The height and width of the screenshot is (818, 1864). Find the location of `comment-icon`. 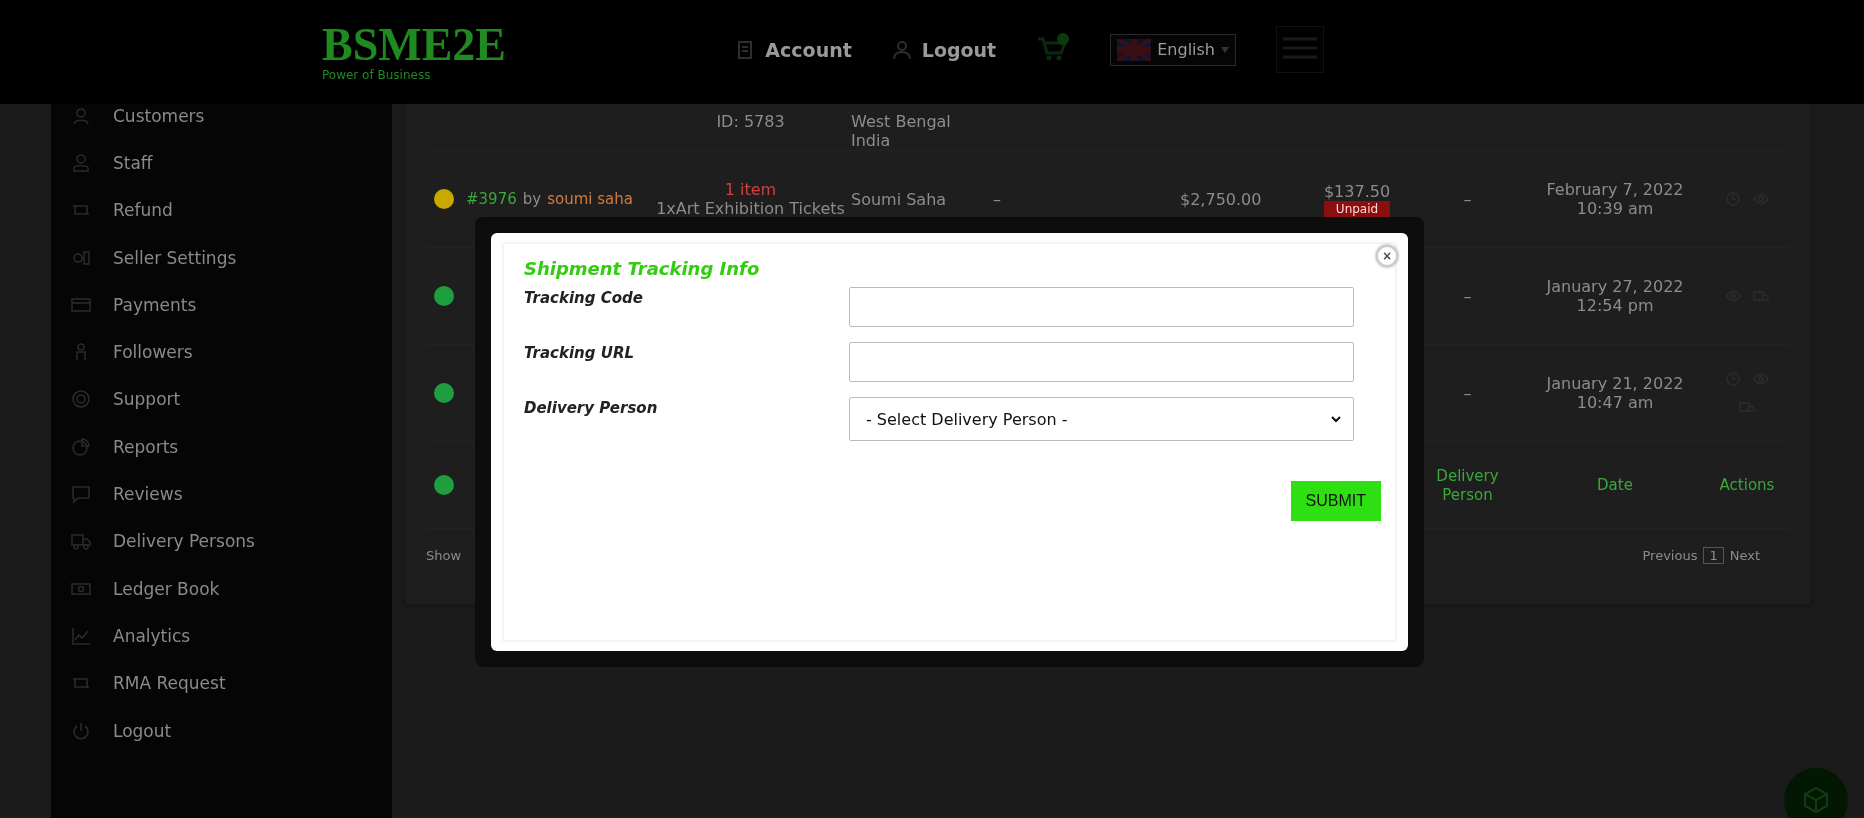

comment-icon is located at coordinates (81, 494).